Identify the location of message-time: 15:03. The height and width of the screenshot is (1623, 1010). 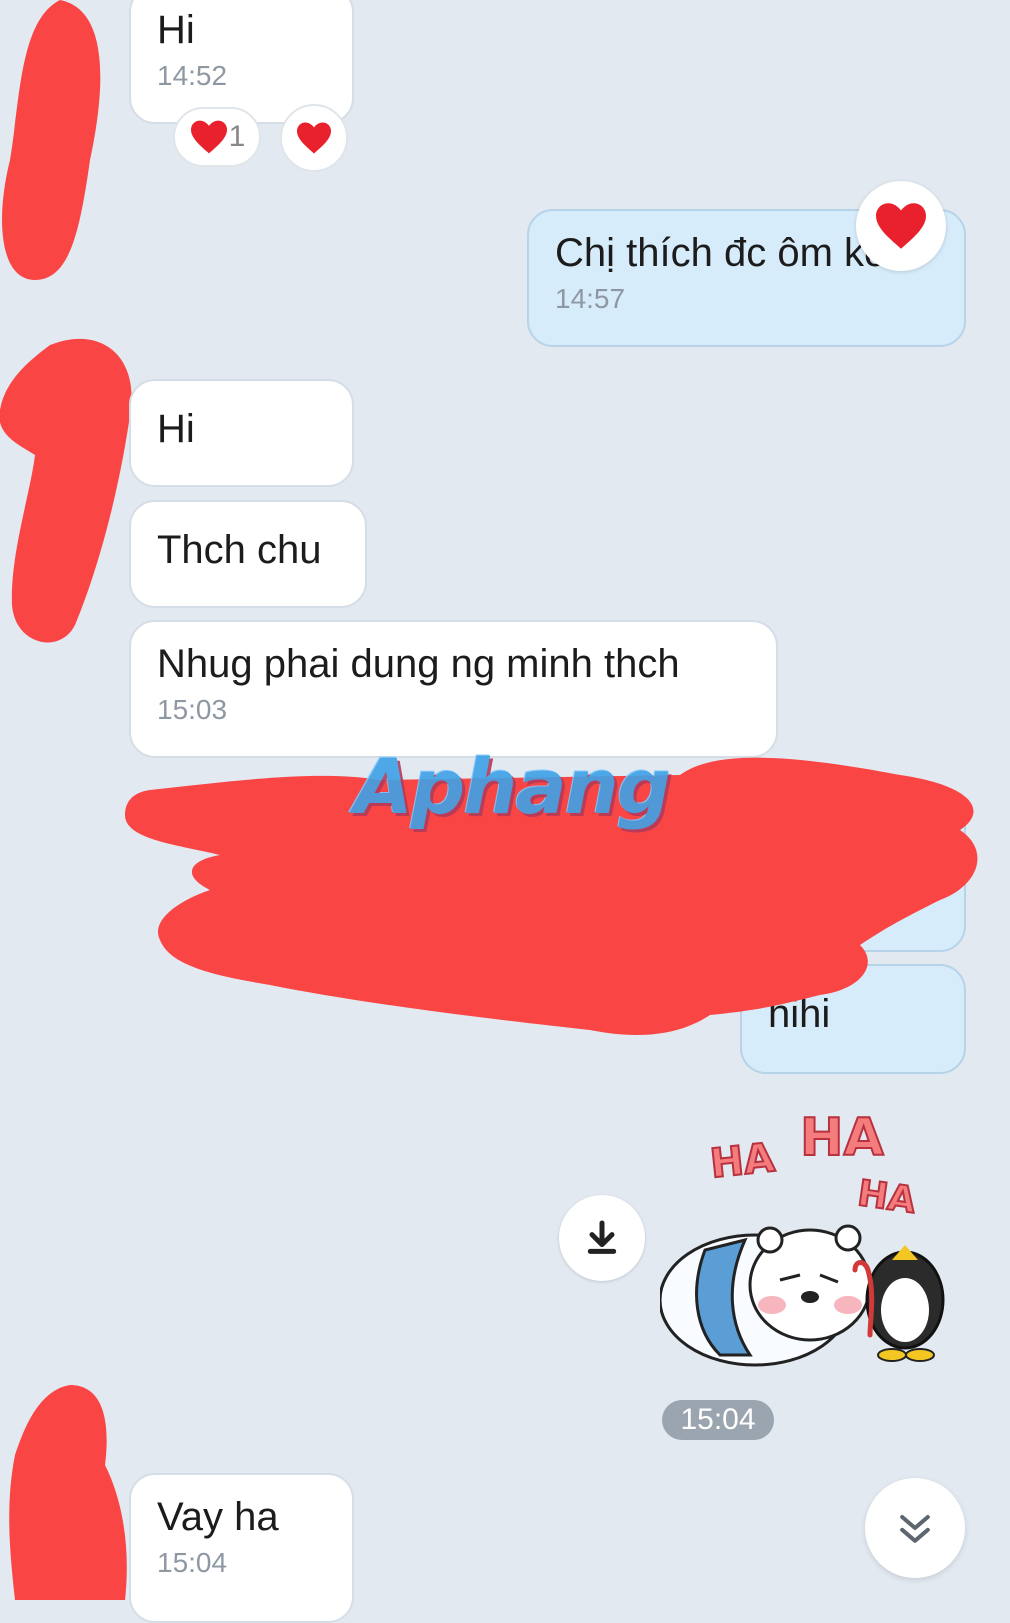
(192, 709).